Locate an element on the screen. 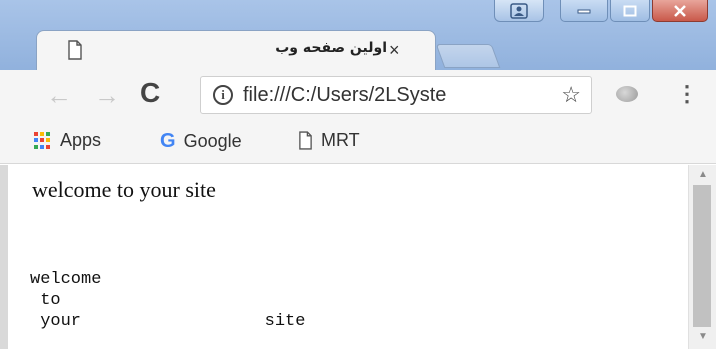 The width and height of the screenshot is (716, 349). tab-close-icon: × is located at coordinates (394, 50).